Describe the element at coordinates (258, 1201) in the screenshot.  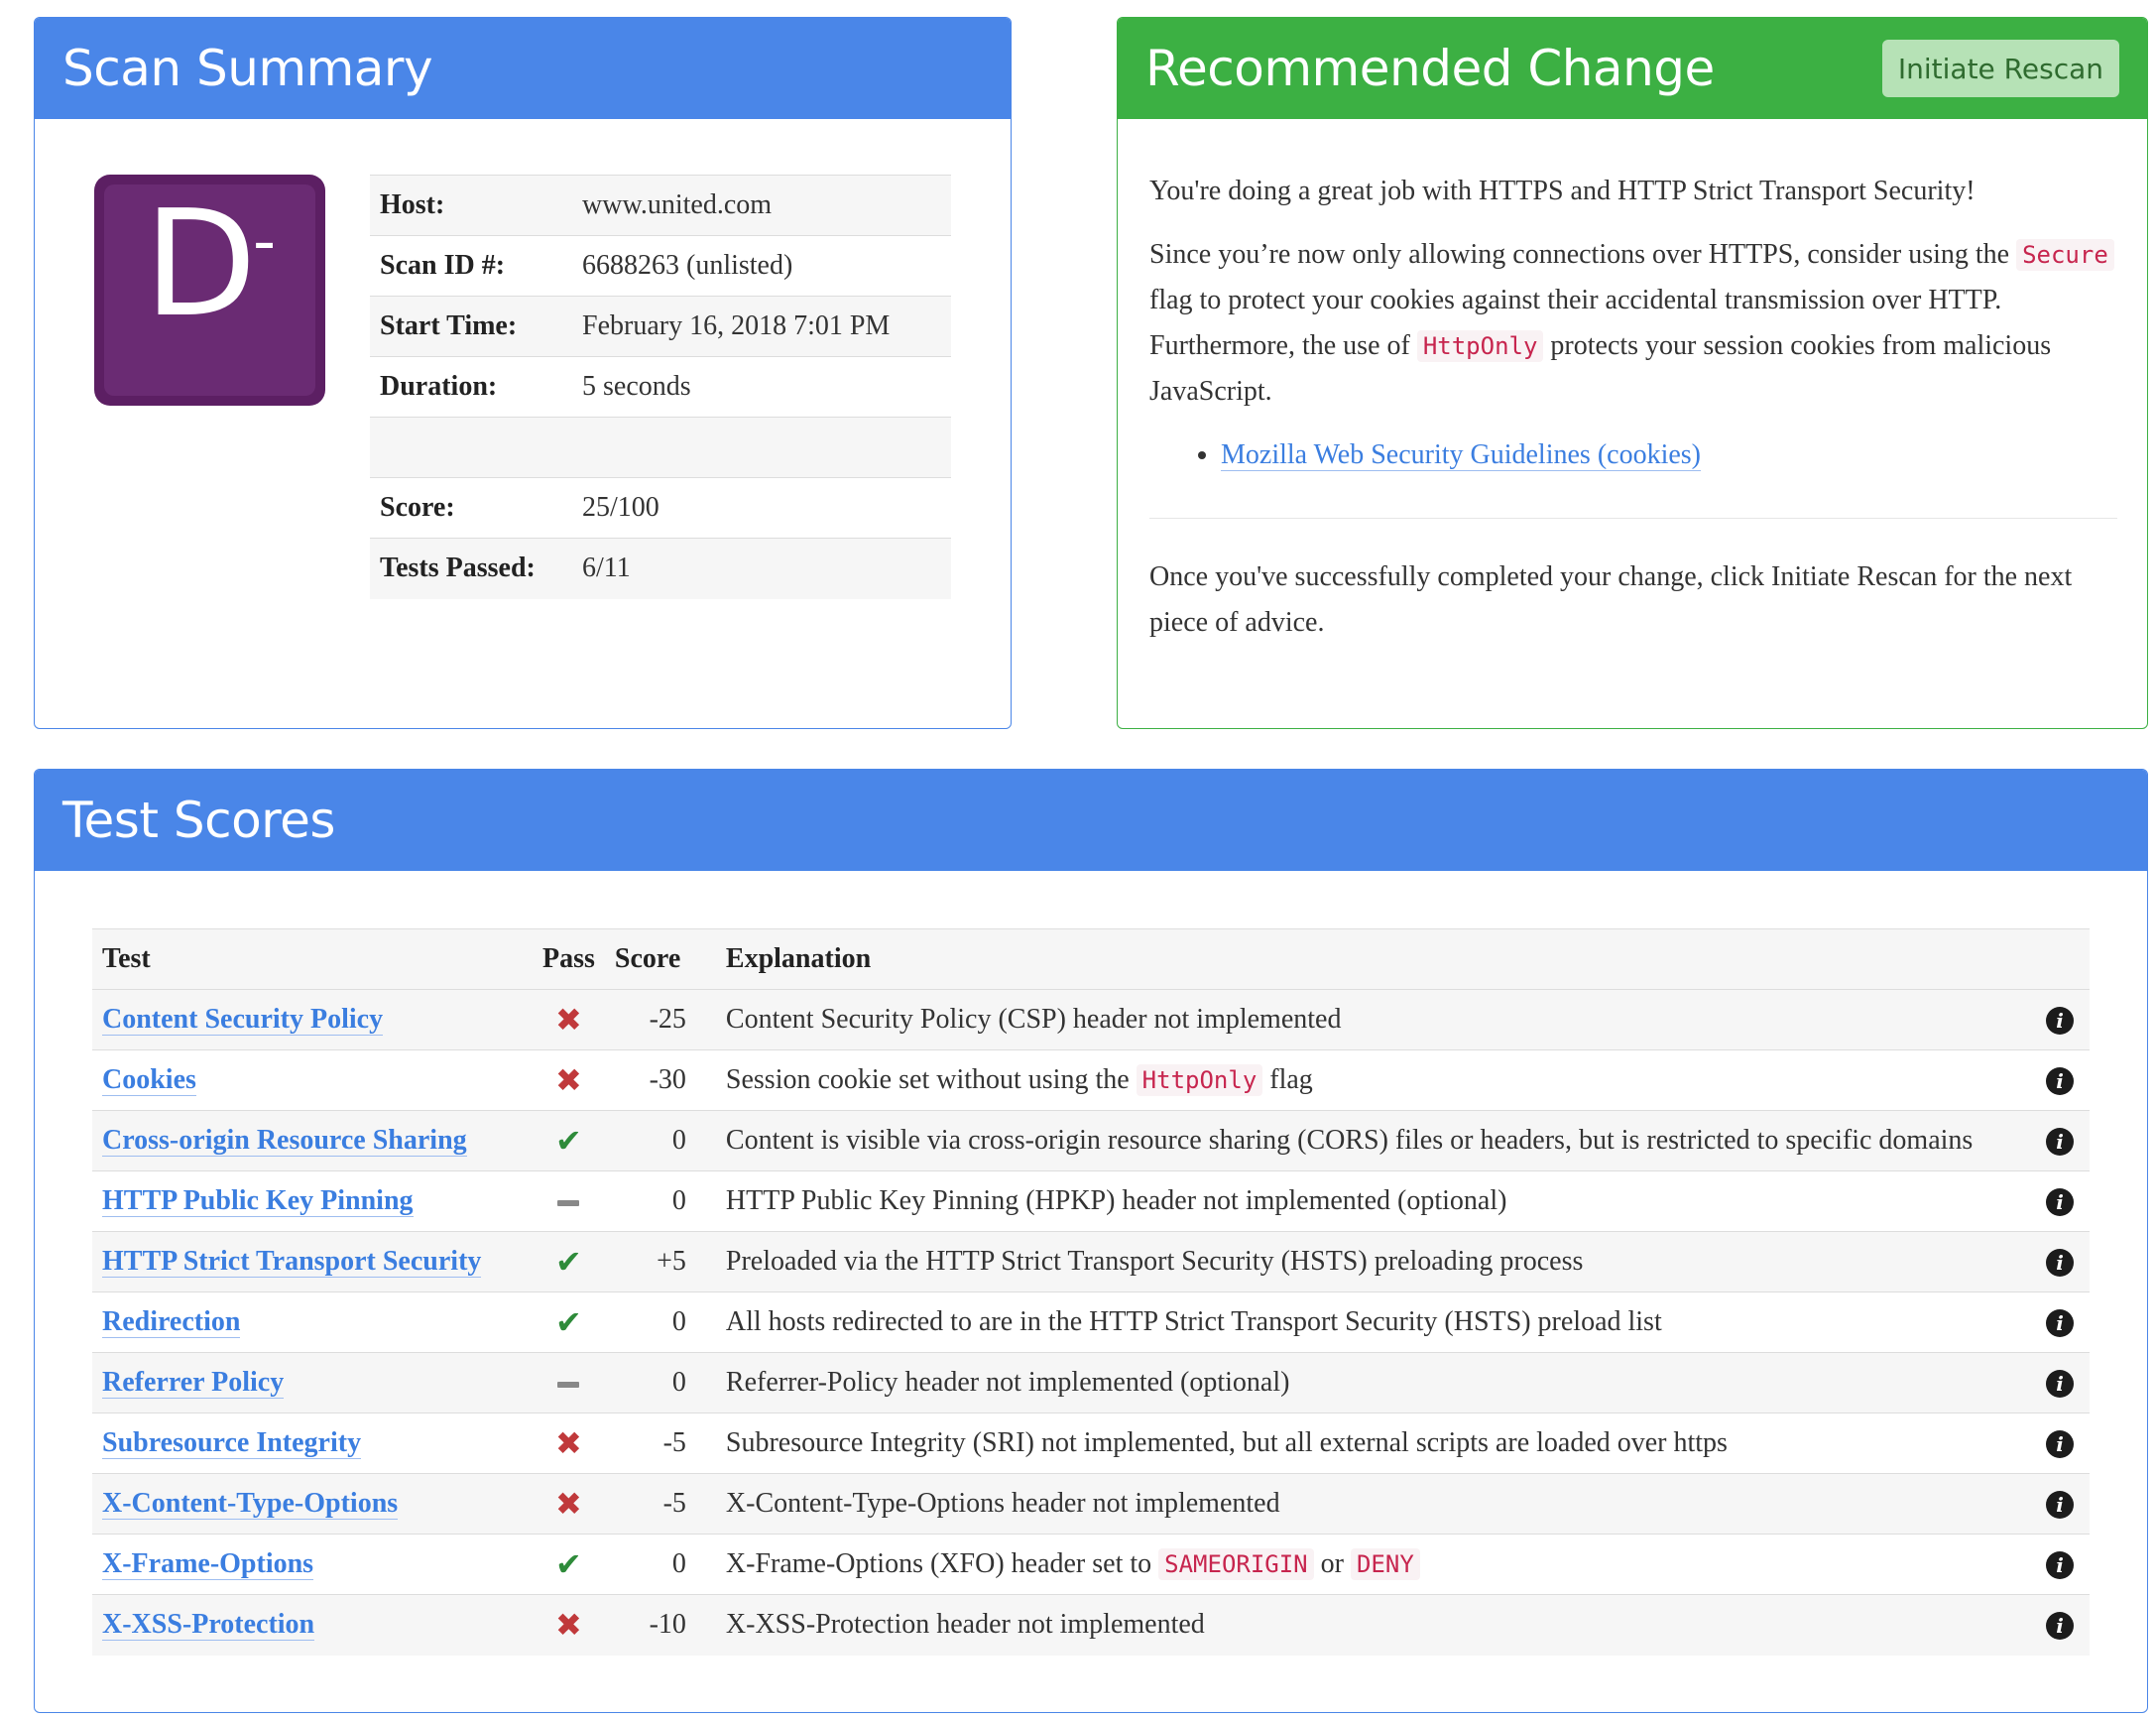
I see `test-name-link: HTTP Public Key Pinning` at that location.